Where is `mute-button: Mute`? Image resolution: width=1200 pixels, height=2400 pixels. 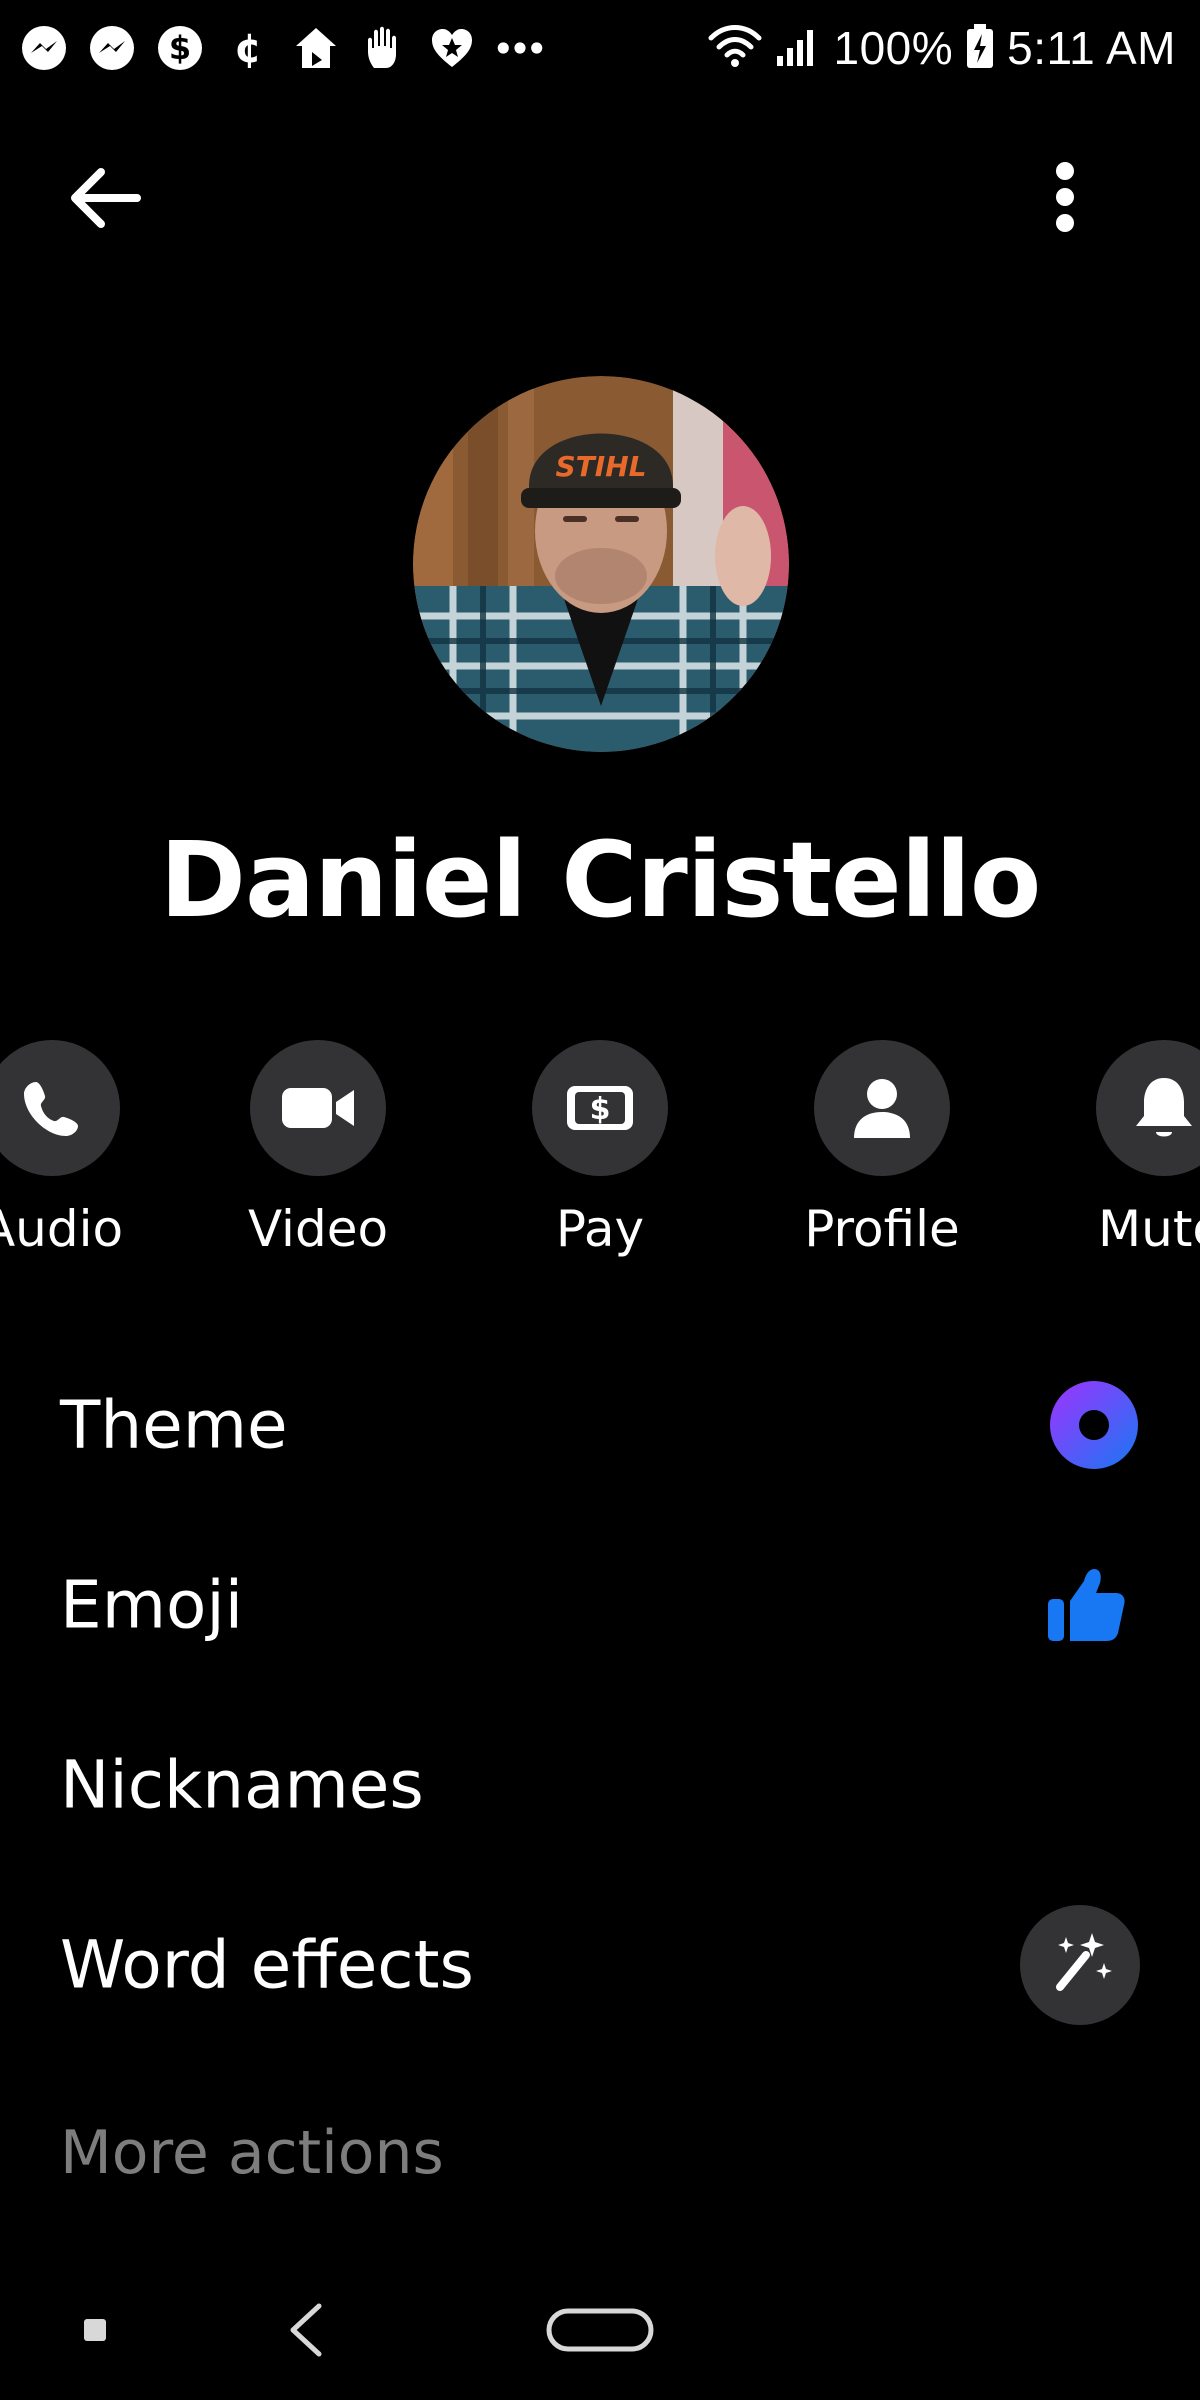
mute-button: Mute is located at coordinates (1122, 1160).